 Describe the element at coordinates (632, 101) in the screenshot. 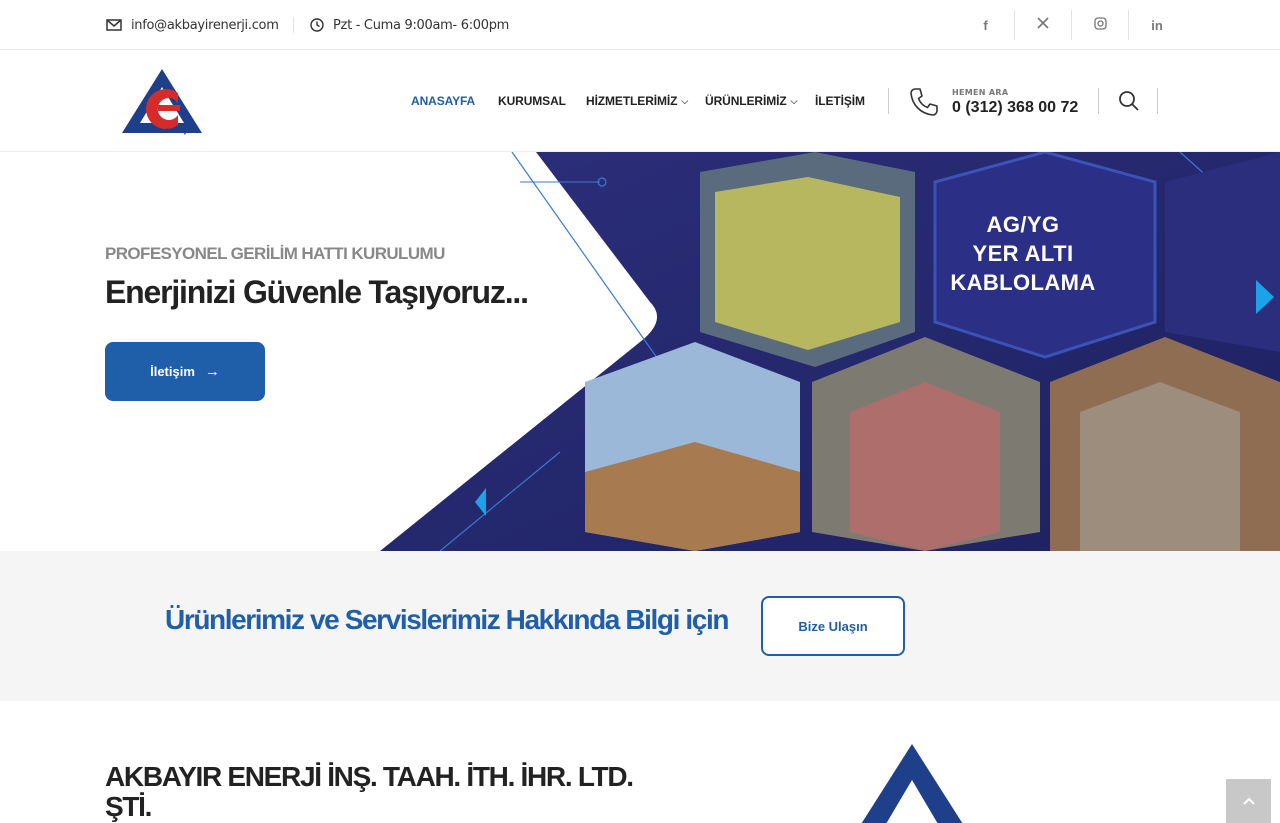

I see `nav-label: HİZMETLERİMİZ` at that location.